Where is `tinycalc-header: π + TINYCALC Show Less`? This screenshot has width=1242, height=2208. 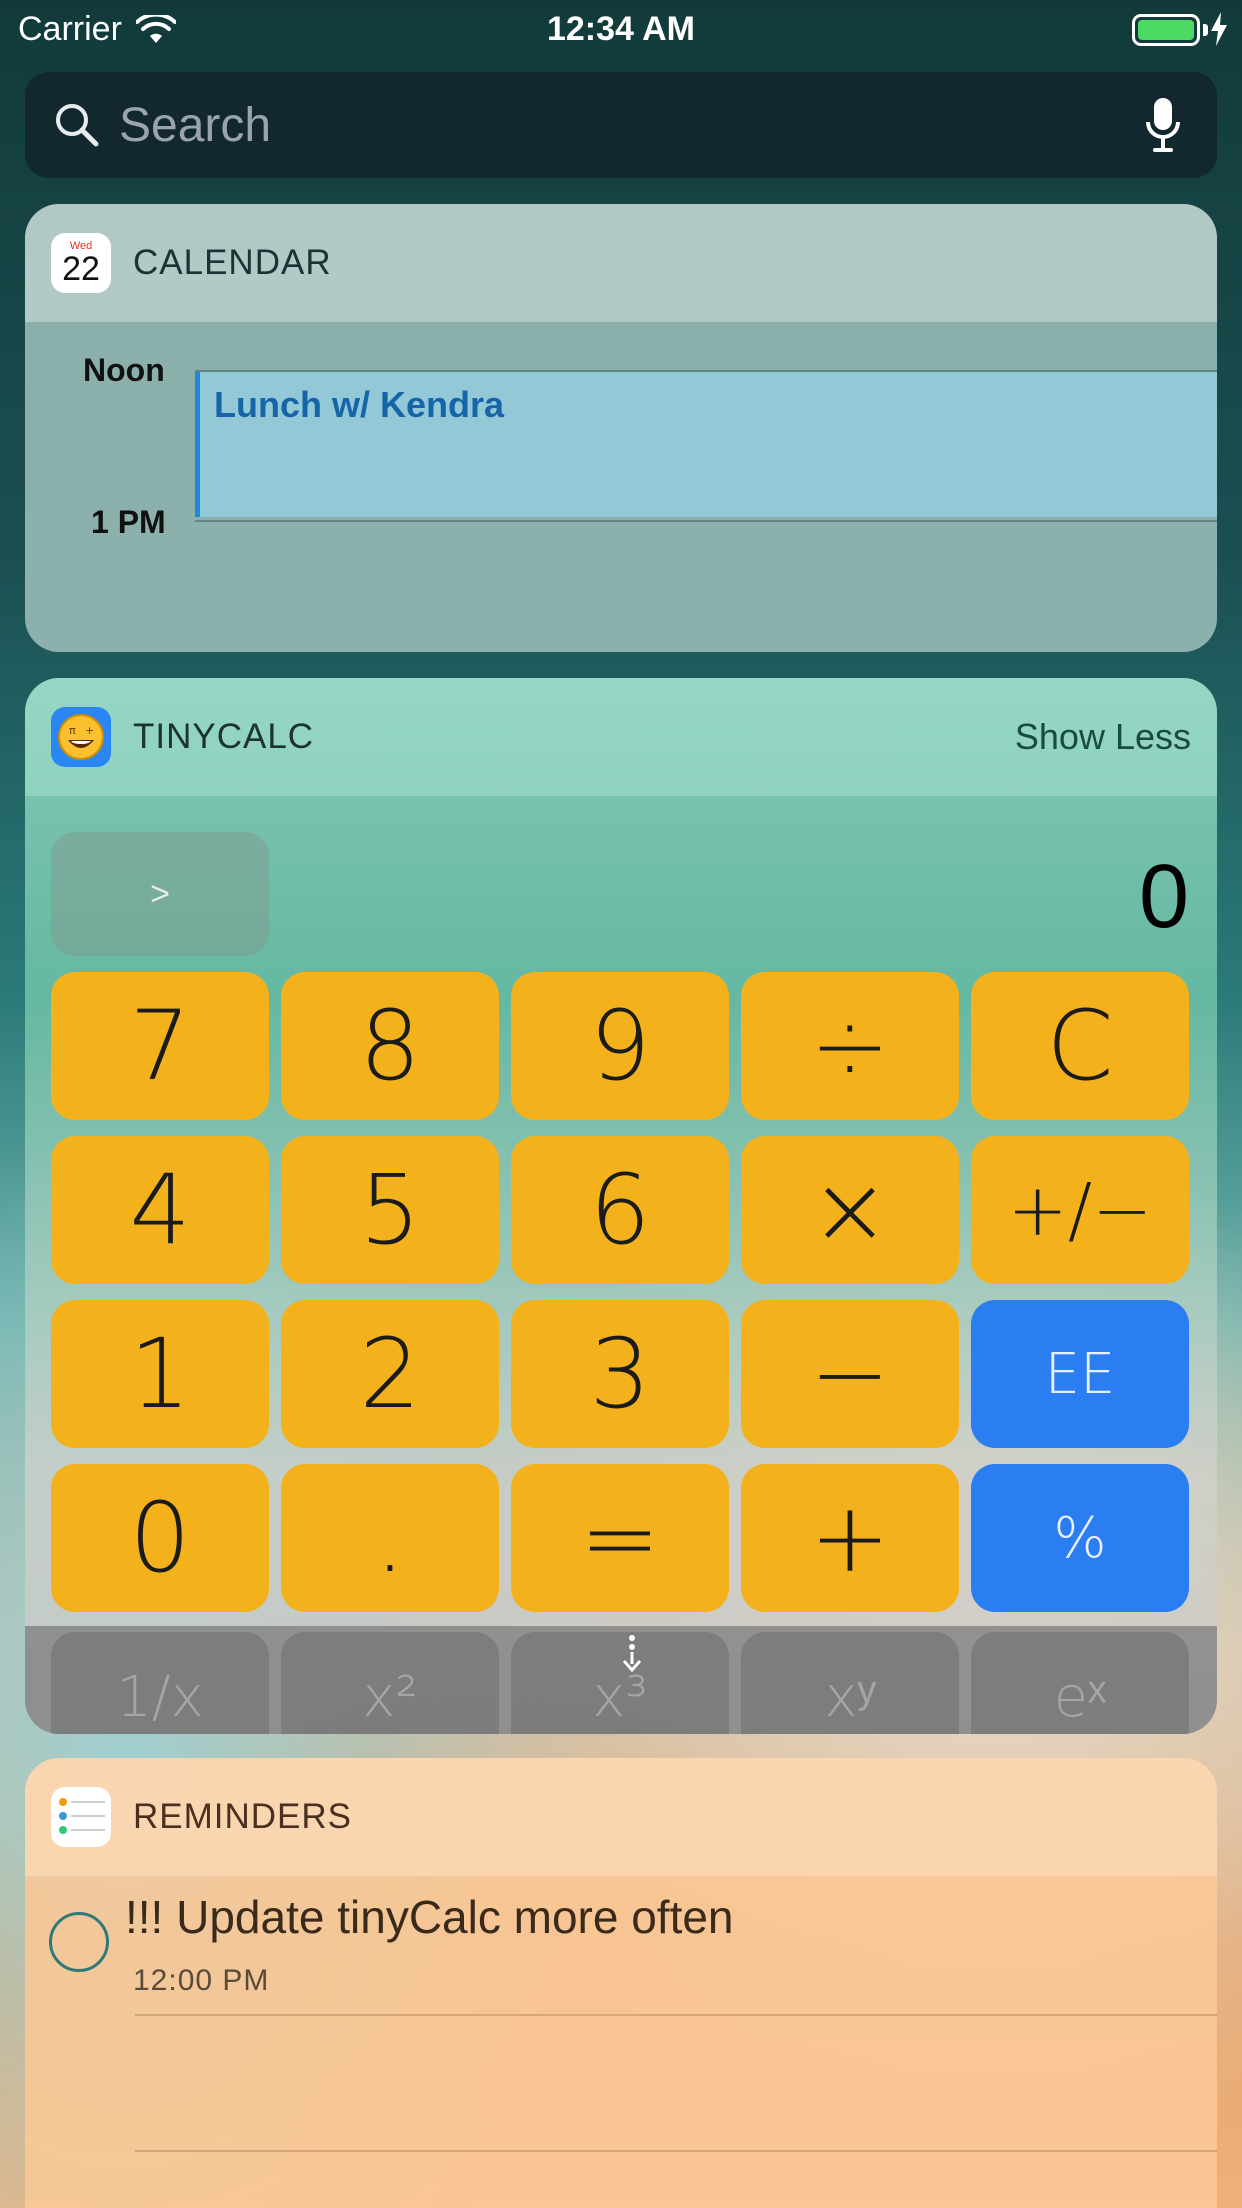 tinycalc-header: π + TINYCALC Show Less is located at coordinates (621, 737).